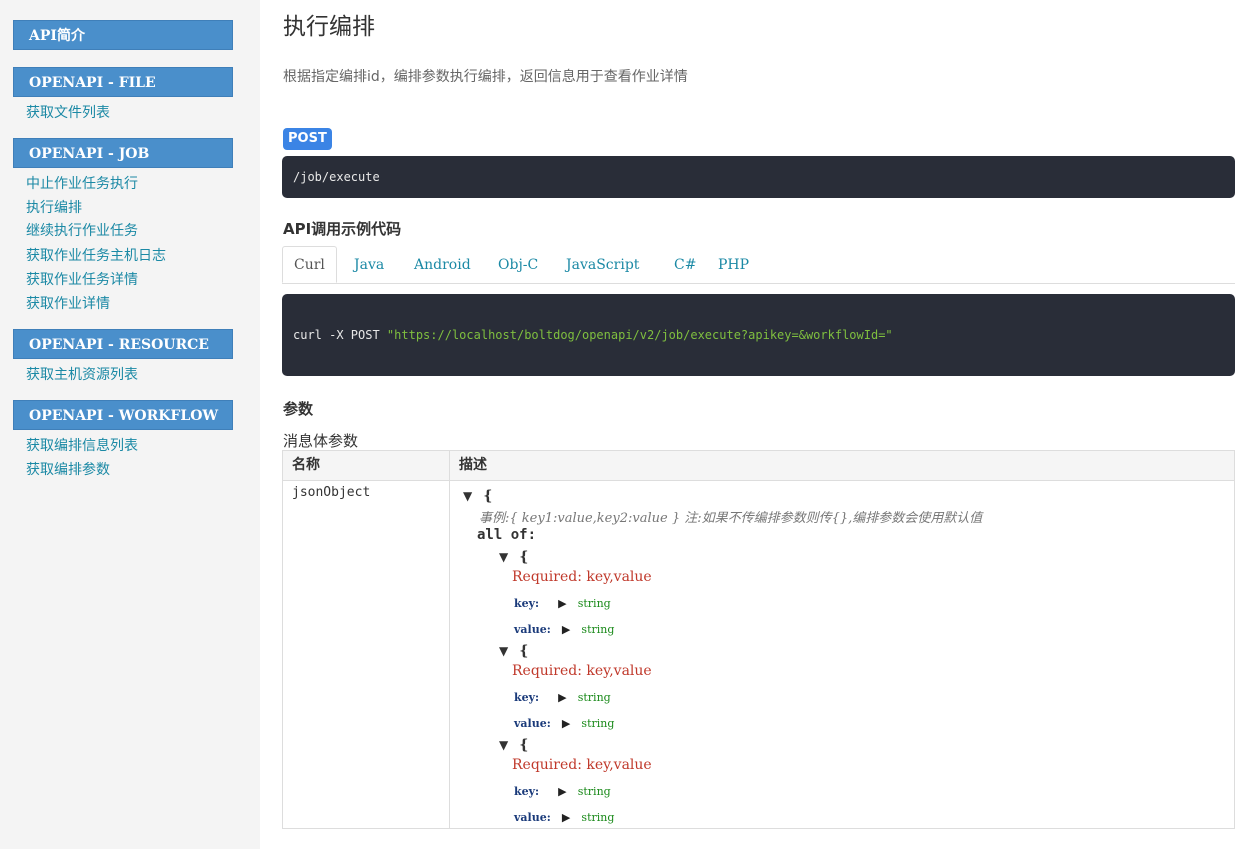 The image size is (1255, 849). What do you see at coordinates (82, 231) in the screenshot?
I see `sidebar-item-continue-job-task: 继续执行作业任务` at bounding box center [82, 231].